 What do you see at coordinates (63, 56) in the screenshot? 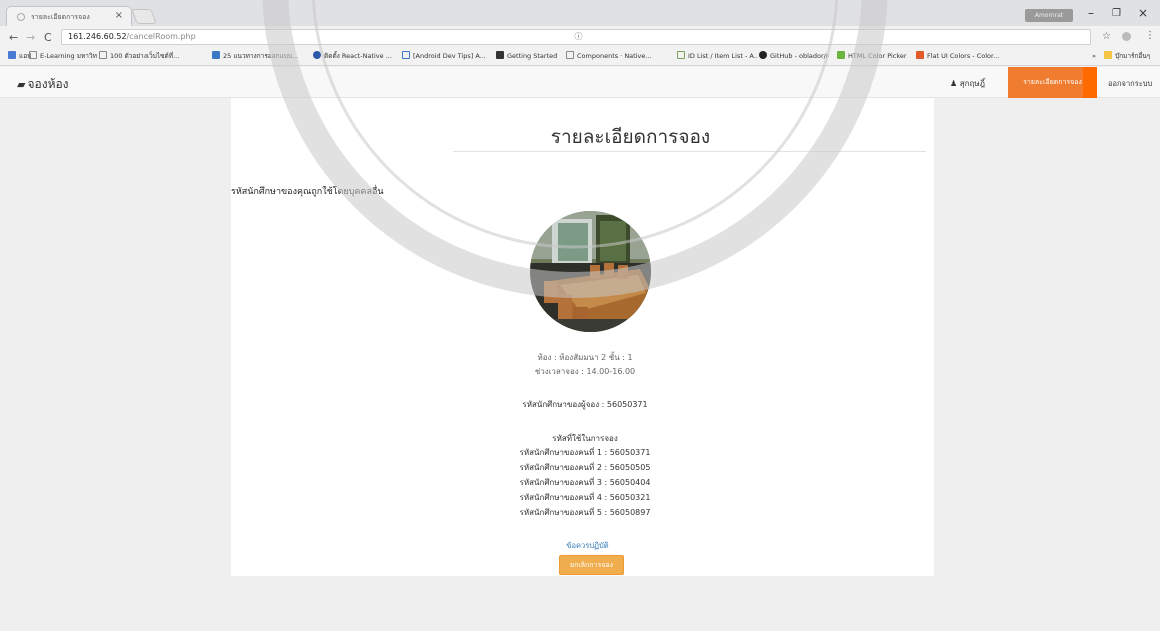
I see `bookmark-item: E-Learning มหาวิทยาลัย` at bounding box center [63, 56].